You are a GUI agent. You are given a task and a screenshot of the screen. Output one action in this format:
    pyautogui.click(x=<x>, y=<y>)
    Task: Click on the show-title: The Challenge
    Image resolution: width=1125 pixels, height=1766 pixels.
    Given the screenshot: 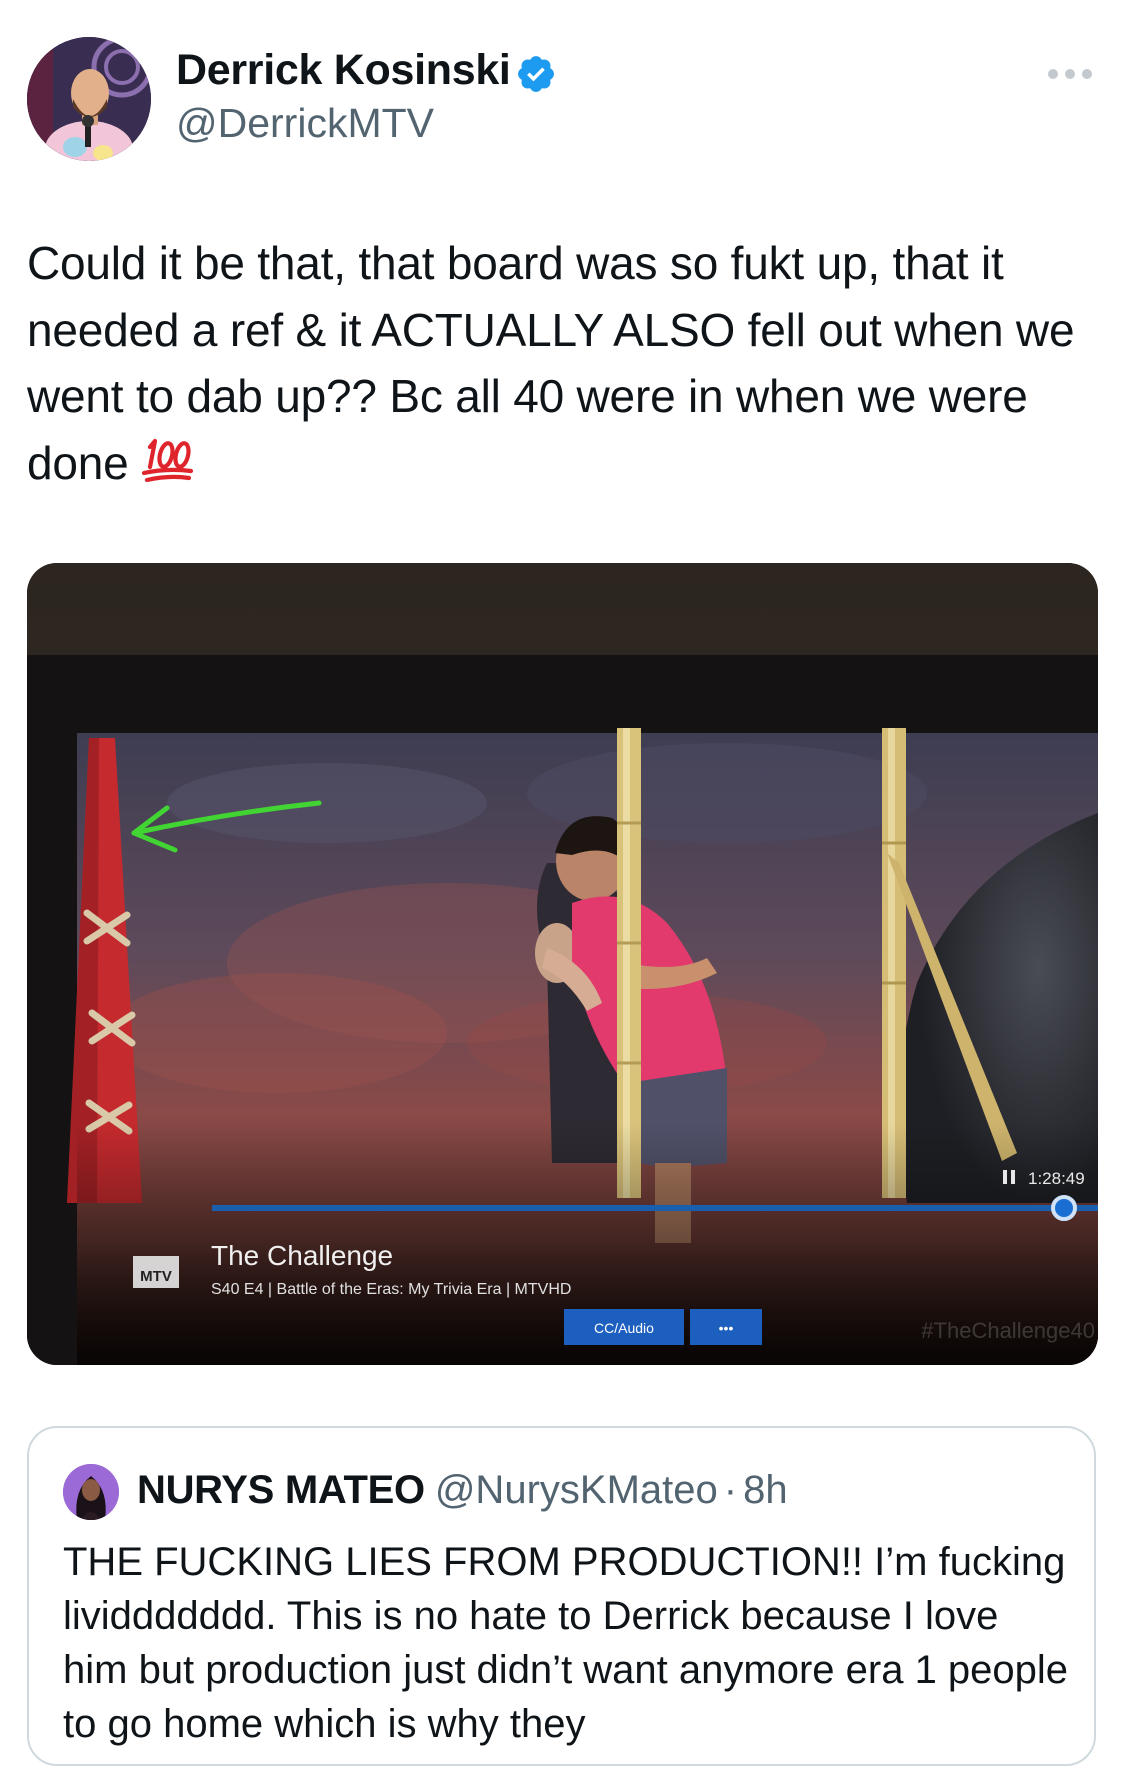 What is the action you would take?
    pyautogui.click(x=302, y=1255)
    